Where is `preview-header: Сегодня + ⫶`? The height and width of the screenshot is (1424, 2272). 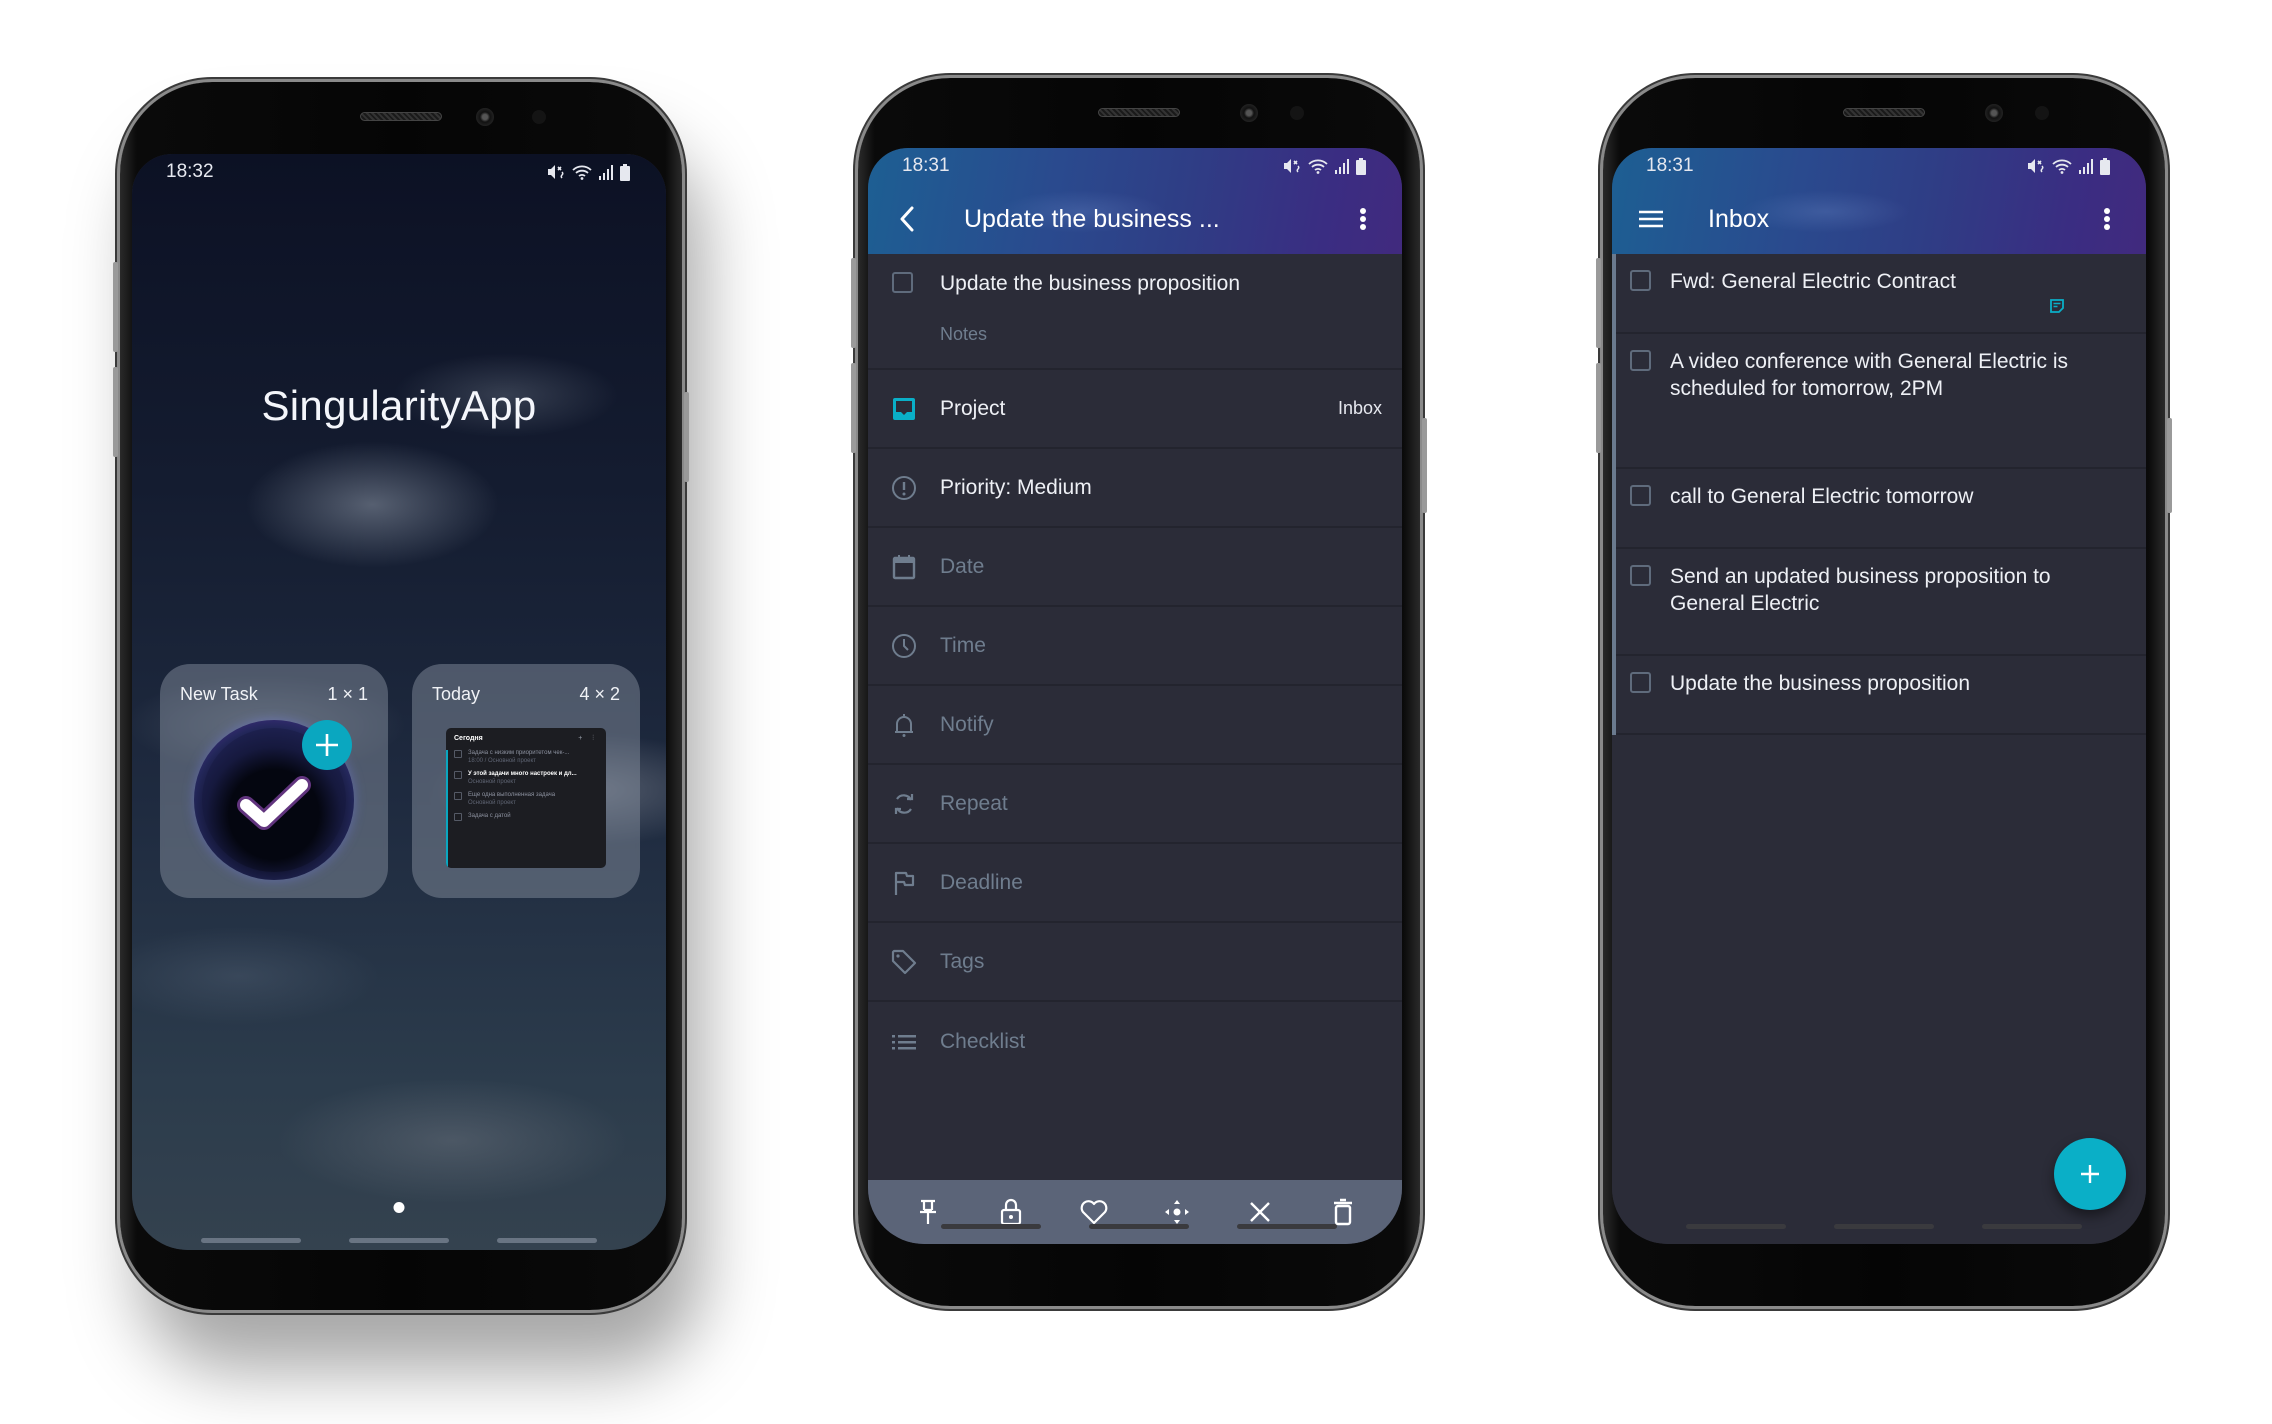 preview-header: Сегодня + ⫶ is located at coordinates (526, 739).